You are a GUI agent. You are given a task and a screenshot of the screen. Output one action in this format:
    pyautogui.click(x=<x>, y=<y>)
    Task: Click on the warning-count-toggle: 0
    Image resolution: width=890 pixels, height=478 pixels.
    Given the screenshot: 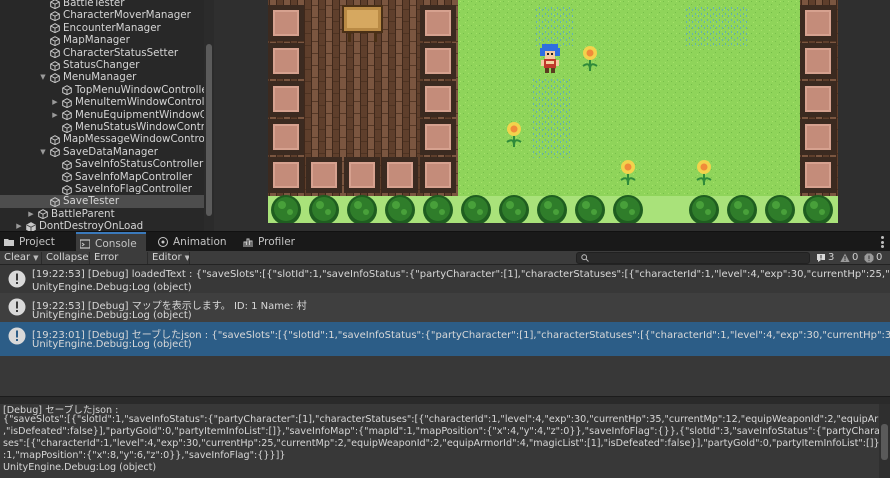 What is the action you would take?
    pyautogui.click(x=852, y=258)
    